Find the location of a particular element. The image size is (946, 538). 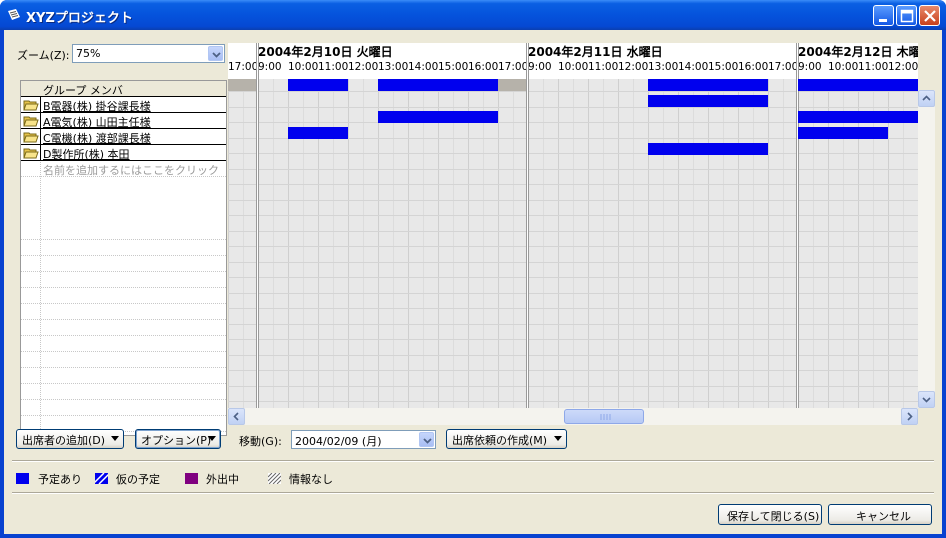

create-request-button: 出席依頼の作成(M) is located at coordinates (506, 439).